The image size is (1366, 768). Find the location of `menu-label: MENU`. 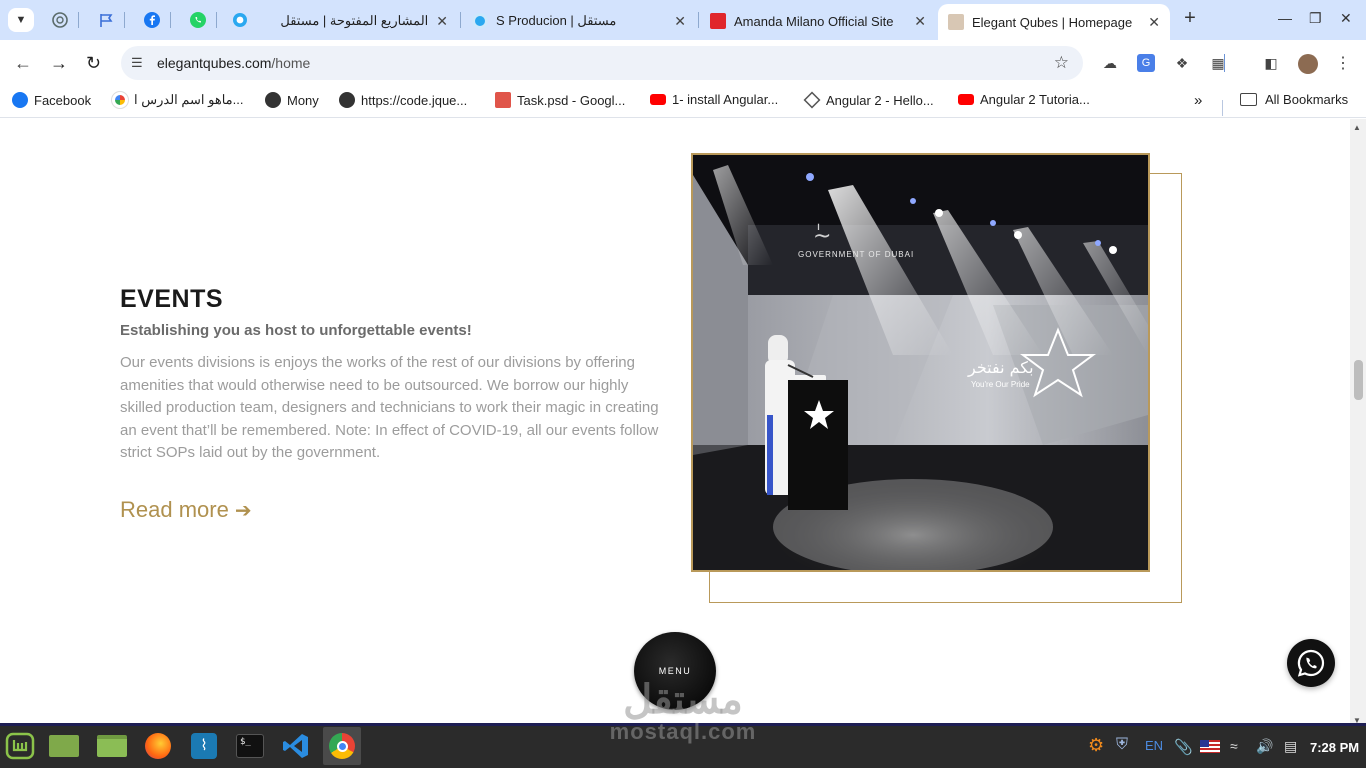

menu-label: MENU is located at coordinates (675, 671).